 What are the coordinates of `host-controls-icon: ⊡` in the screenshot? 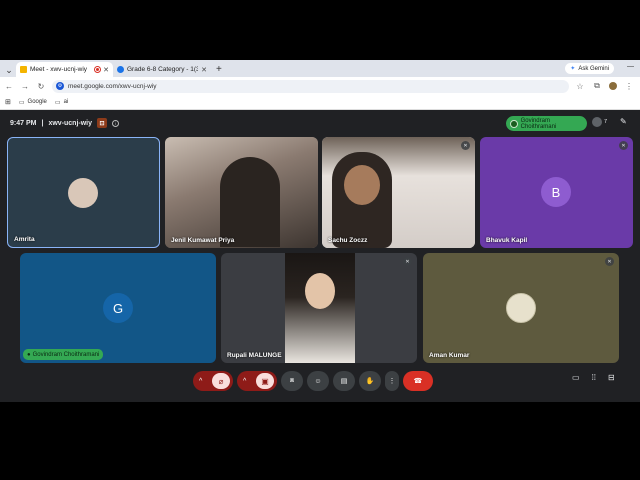 It's located at (102, 123).